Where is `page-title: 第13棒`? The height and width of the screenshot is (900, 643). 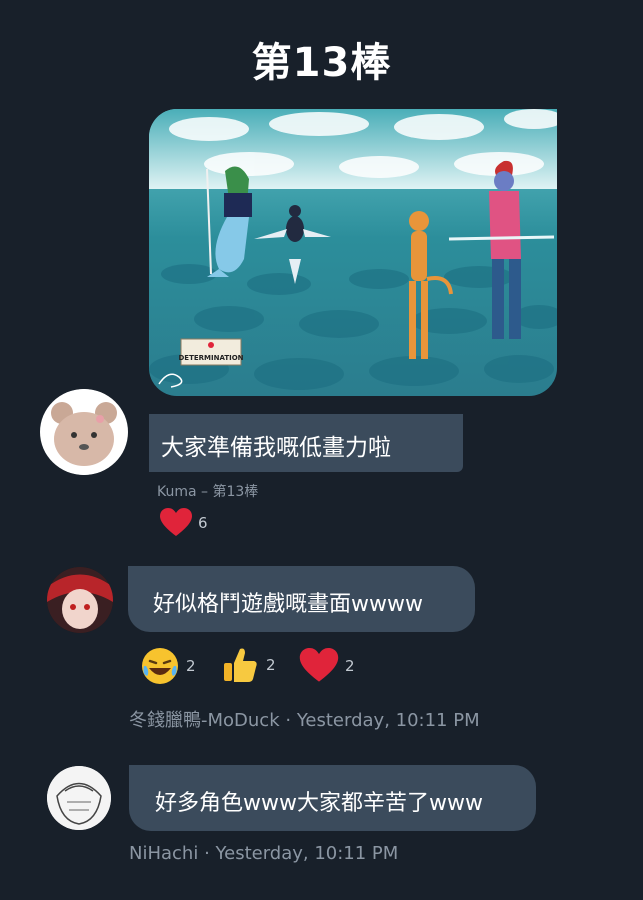 page-title: 第13棒 is located at coordinates (321, 63).